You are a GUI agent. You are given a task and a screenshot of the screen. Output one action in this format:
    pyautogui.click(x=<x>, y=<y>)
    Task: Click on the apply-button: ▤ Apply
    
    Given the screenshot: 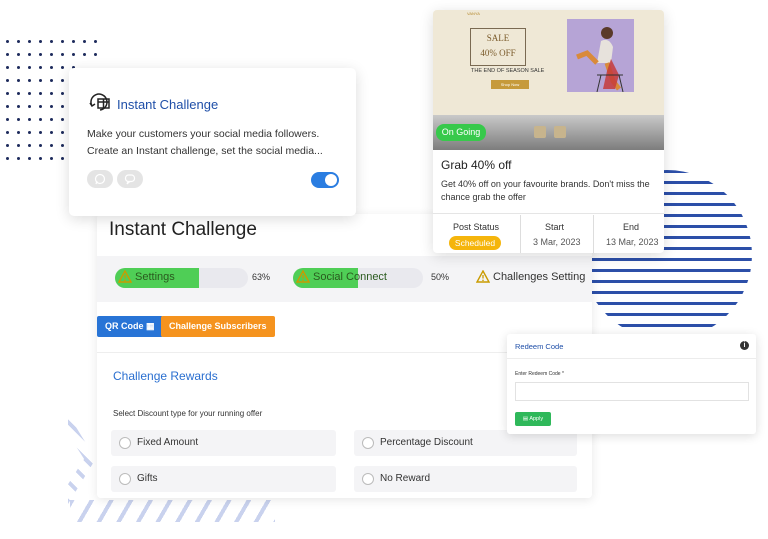 What is the action you would take?
    pyautogui.click(x=533, y=419)
    